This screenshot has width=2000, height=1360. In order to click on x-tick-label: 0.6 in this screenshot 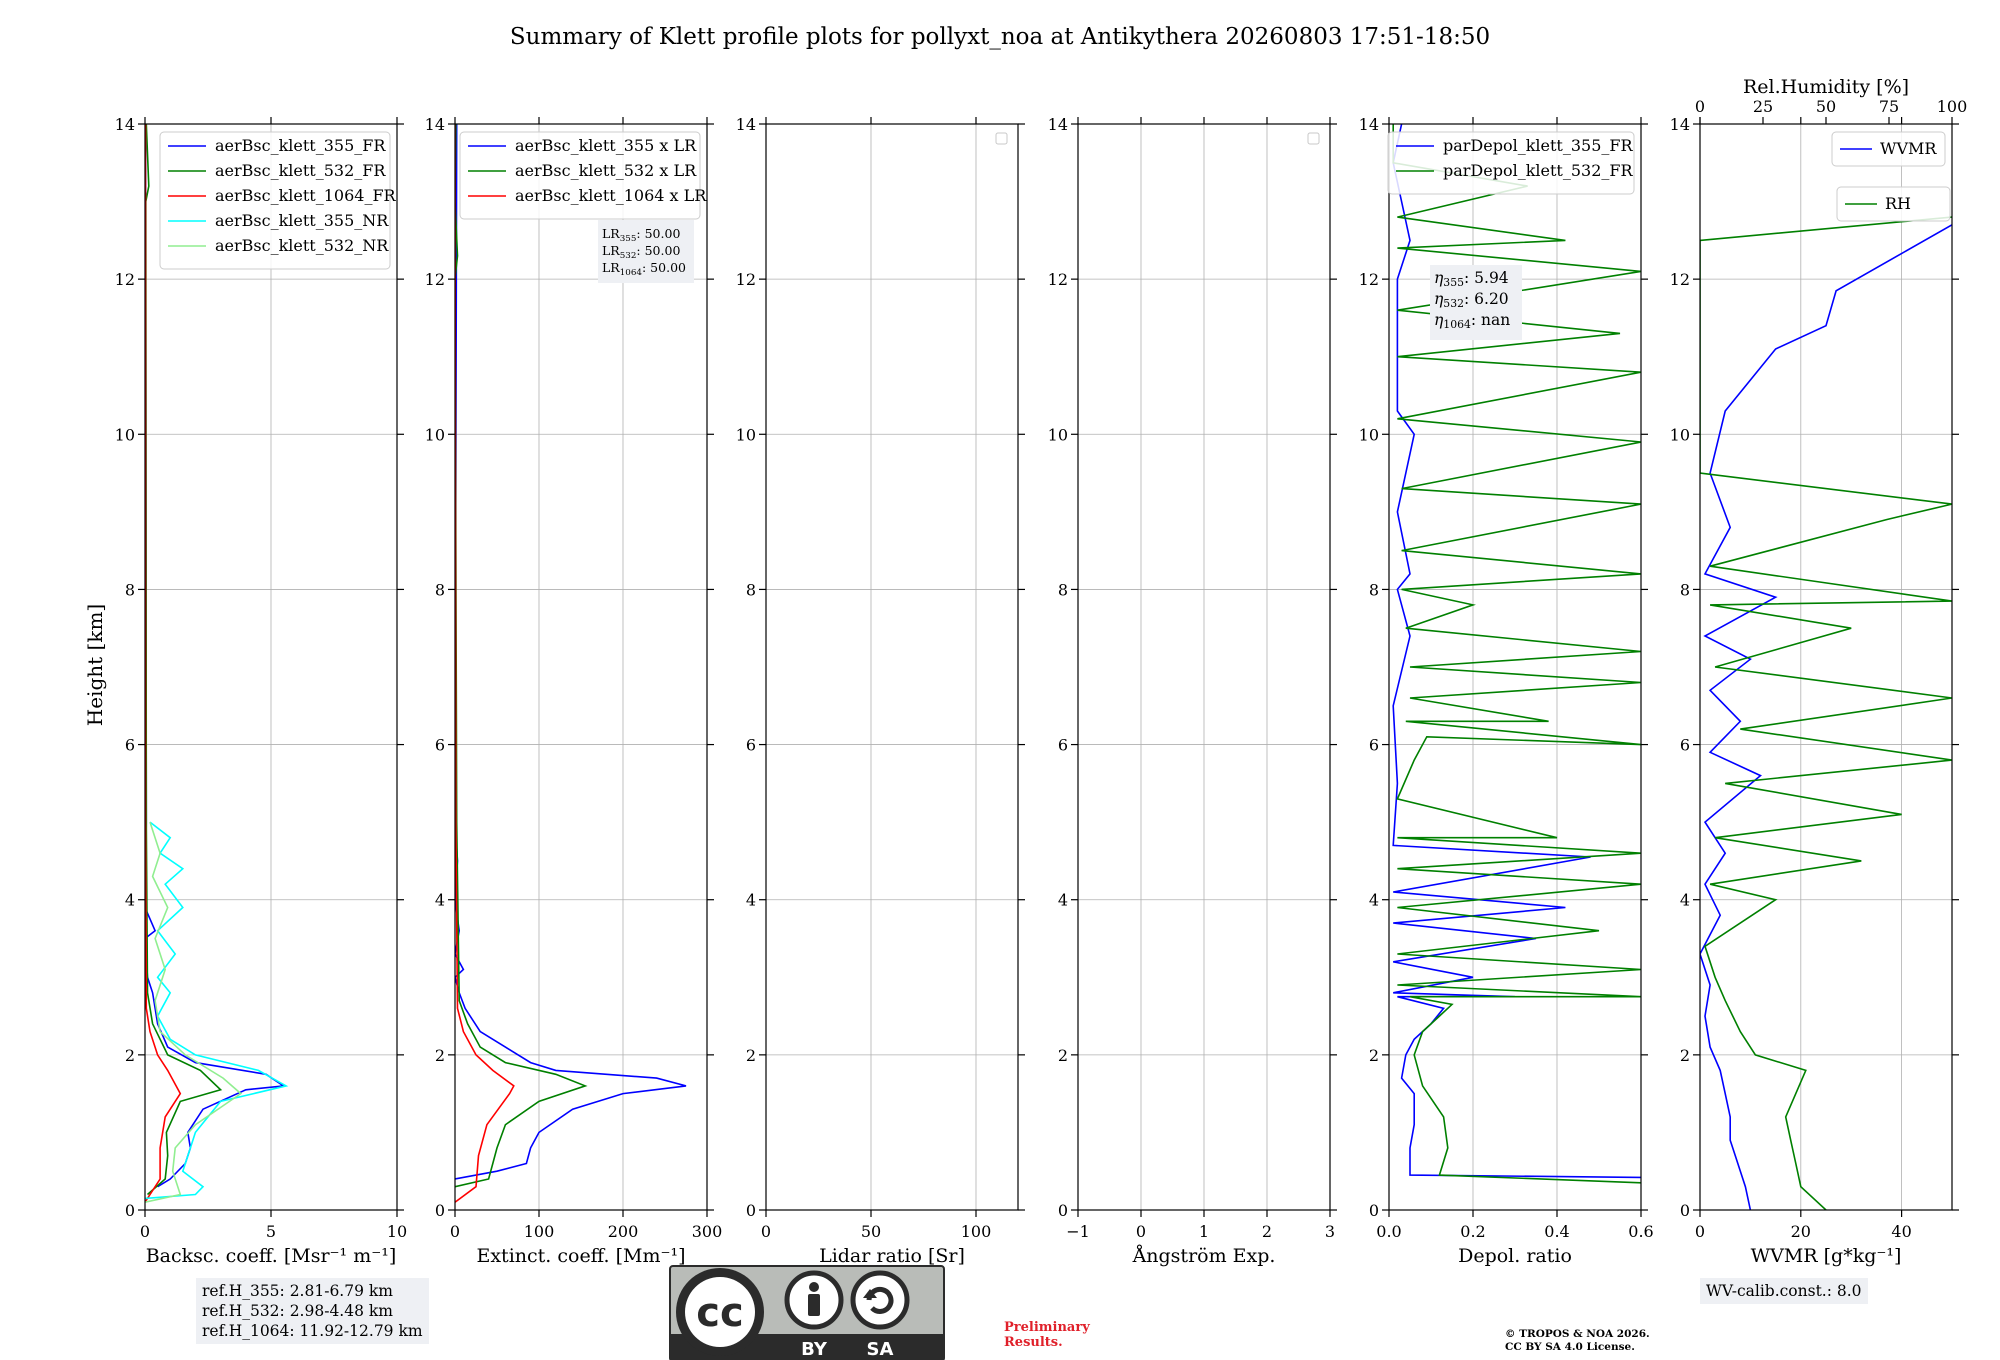, I will do `click(1640, 1231)`.